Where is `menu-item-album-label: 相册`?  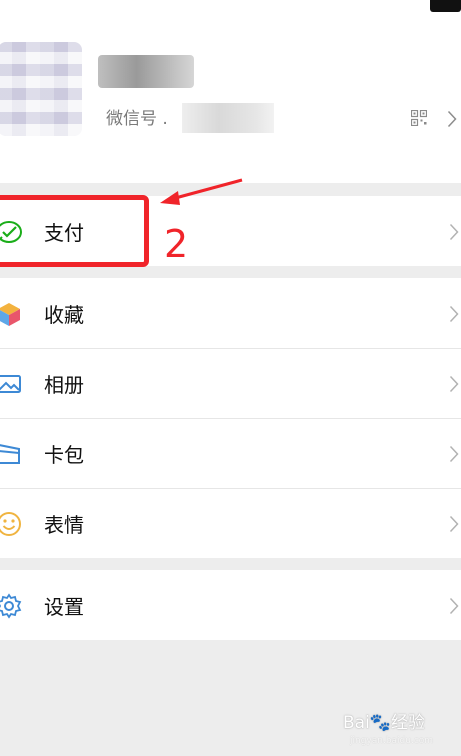
menu-item-album-label: 相册 is located at coordinates (64, 385).